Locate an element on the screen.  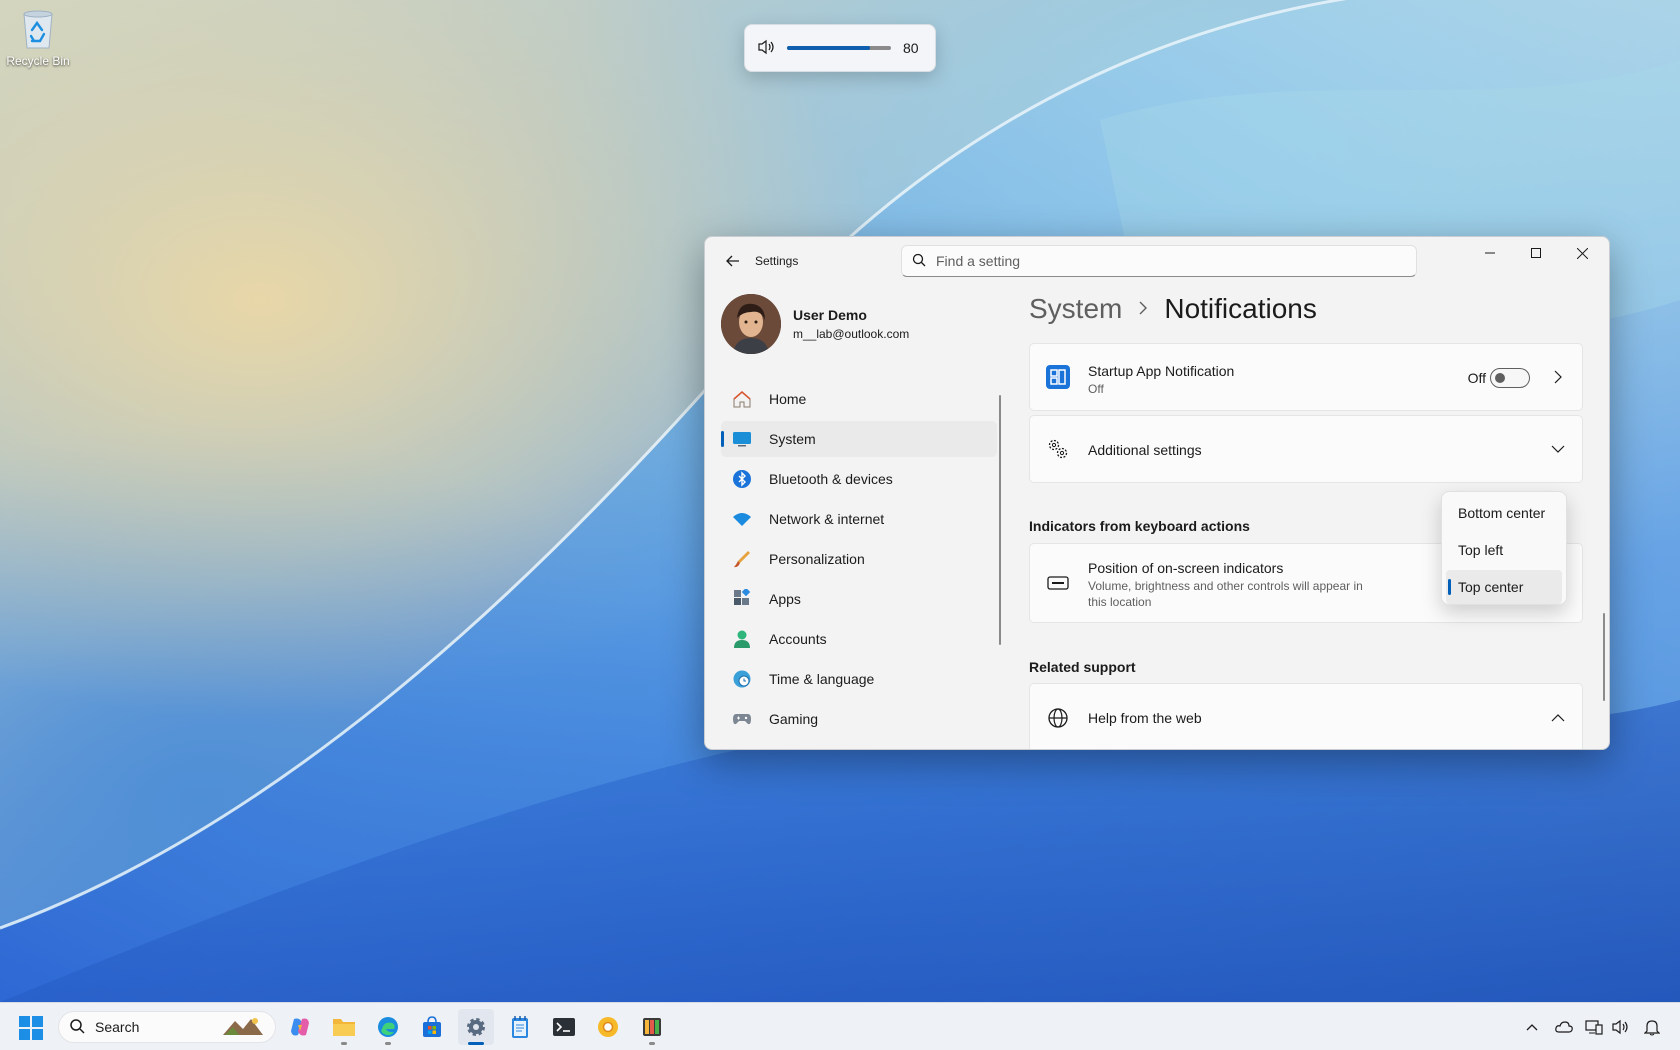
taskbar-store is located at coordinates (432, 1027).